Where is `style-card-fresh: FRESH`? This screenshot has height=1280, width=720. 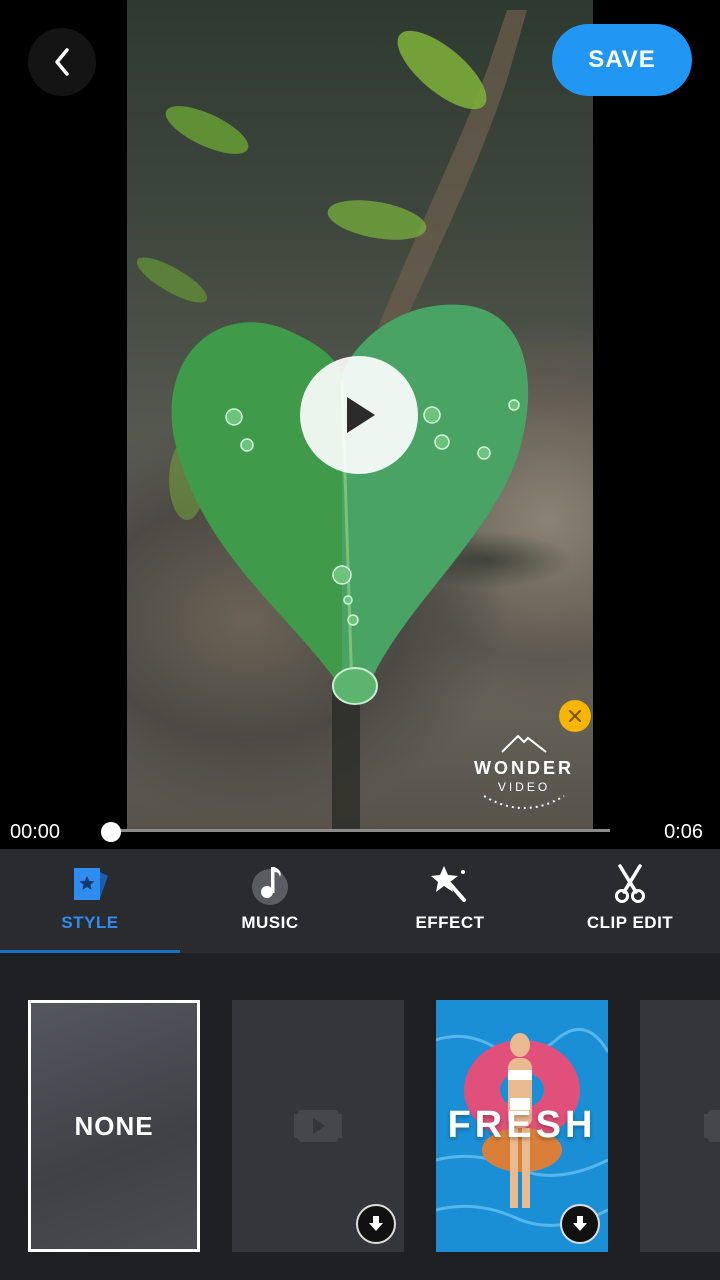 style-card-fresh: FRESH is located at coordinates (522, 1126).